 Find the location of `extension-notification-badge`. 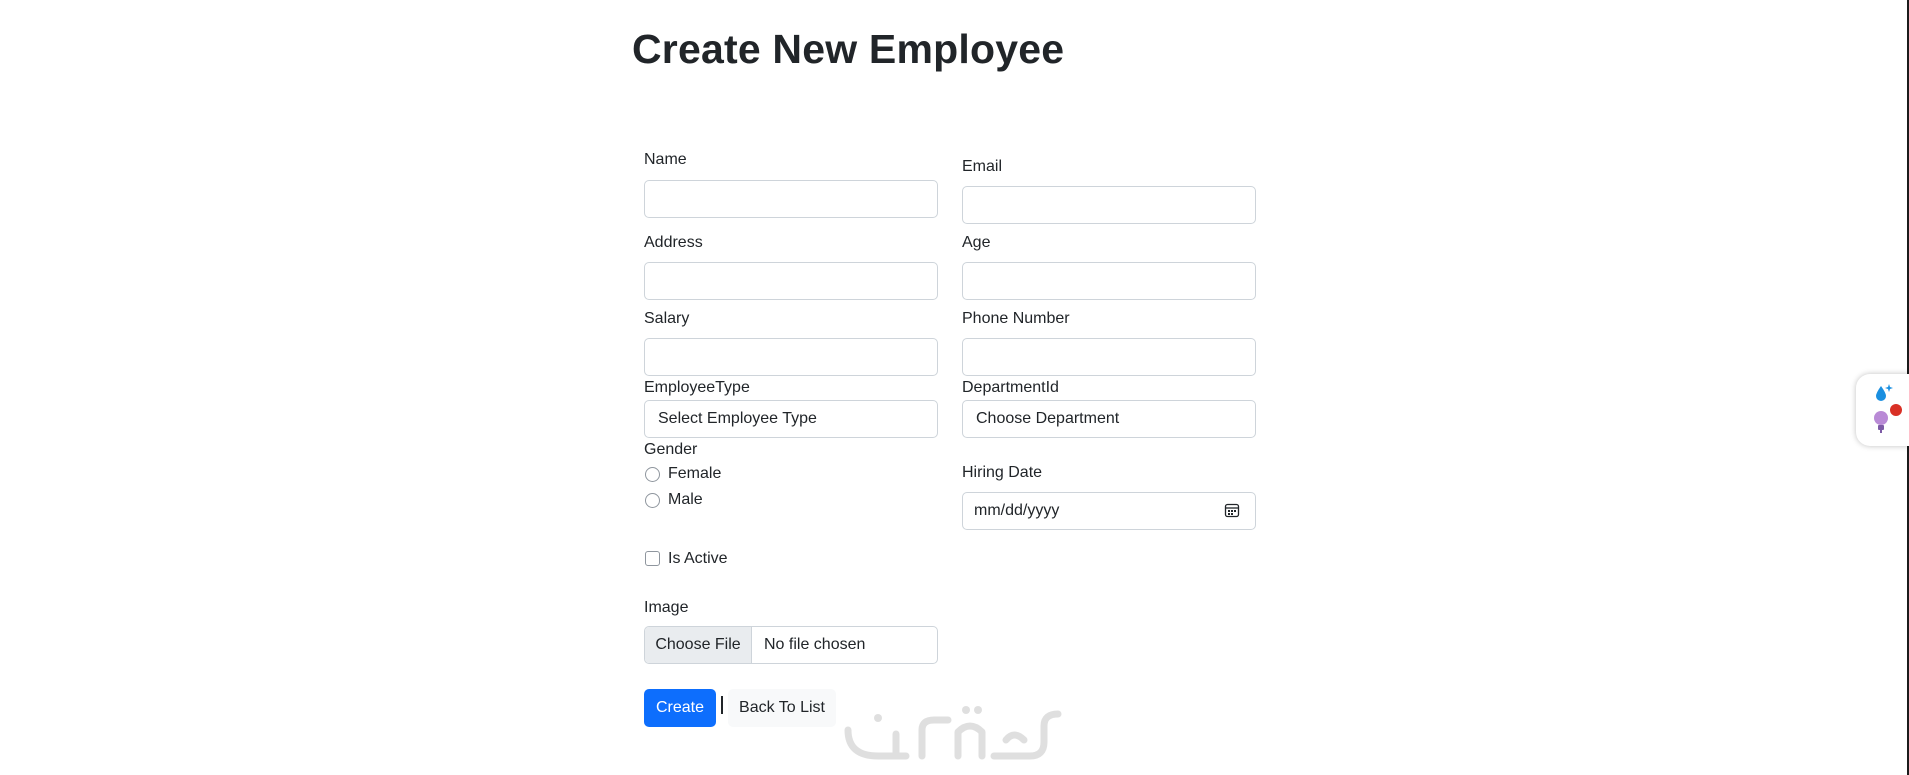

extension-notification-badge is located at coordinates (1896, 410).